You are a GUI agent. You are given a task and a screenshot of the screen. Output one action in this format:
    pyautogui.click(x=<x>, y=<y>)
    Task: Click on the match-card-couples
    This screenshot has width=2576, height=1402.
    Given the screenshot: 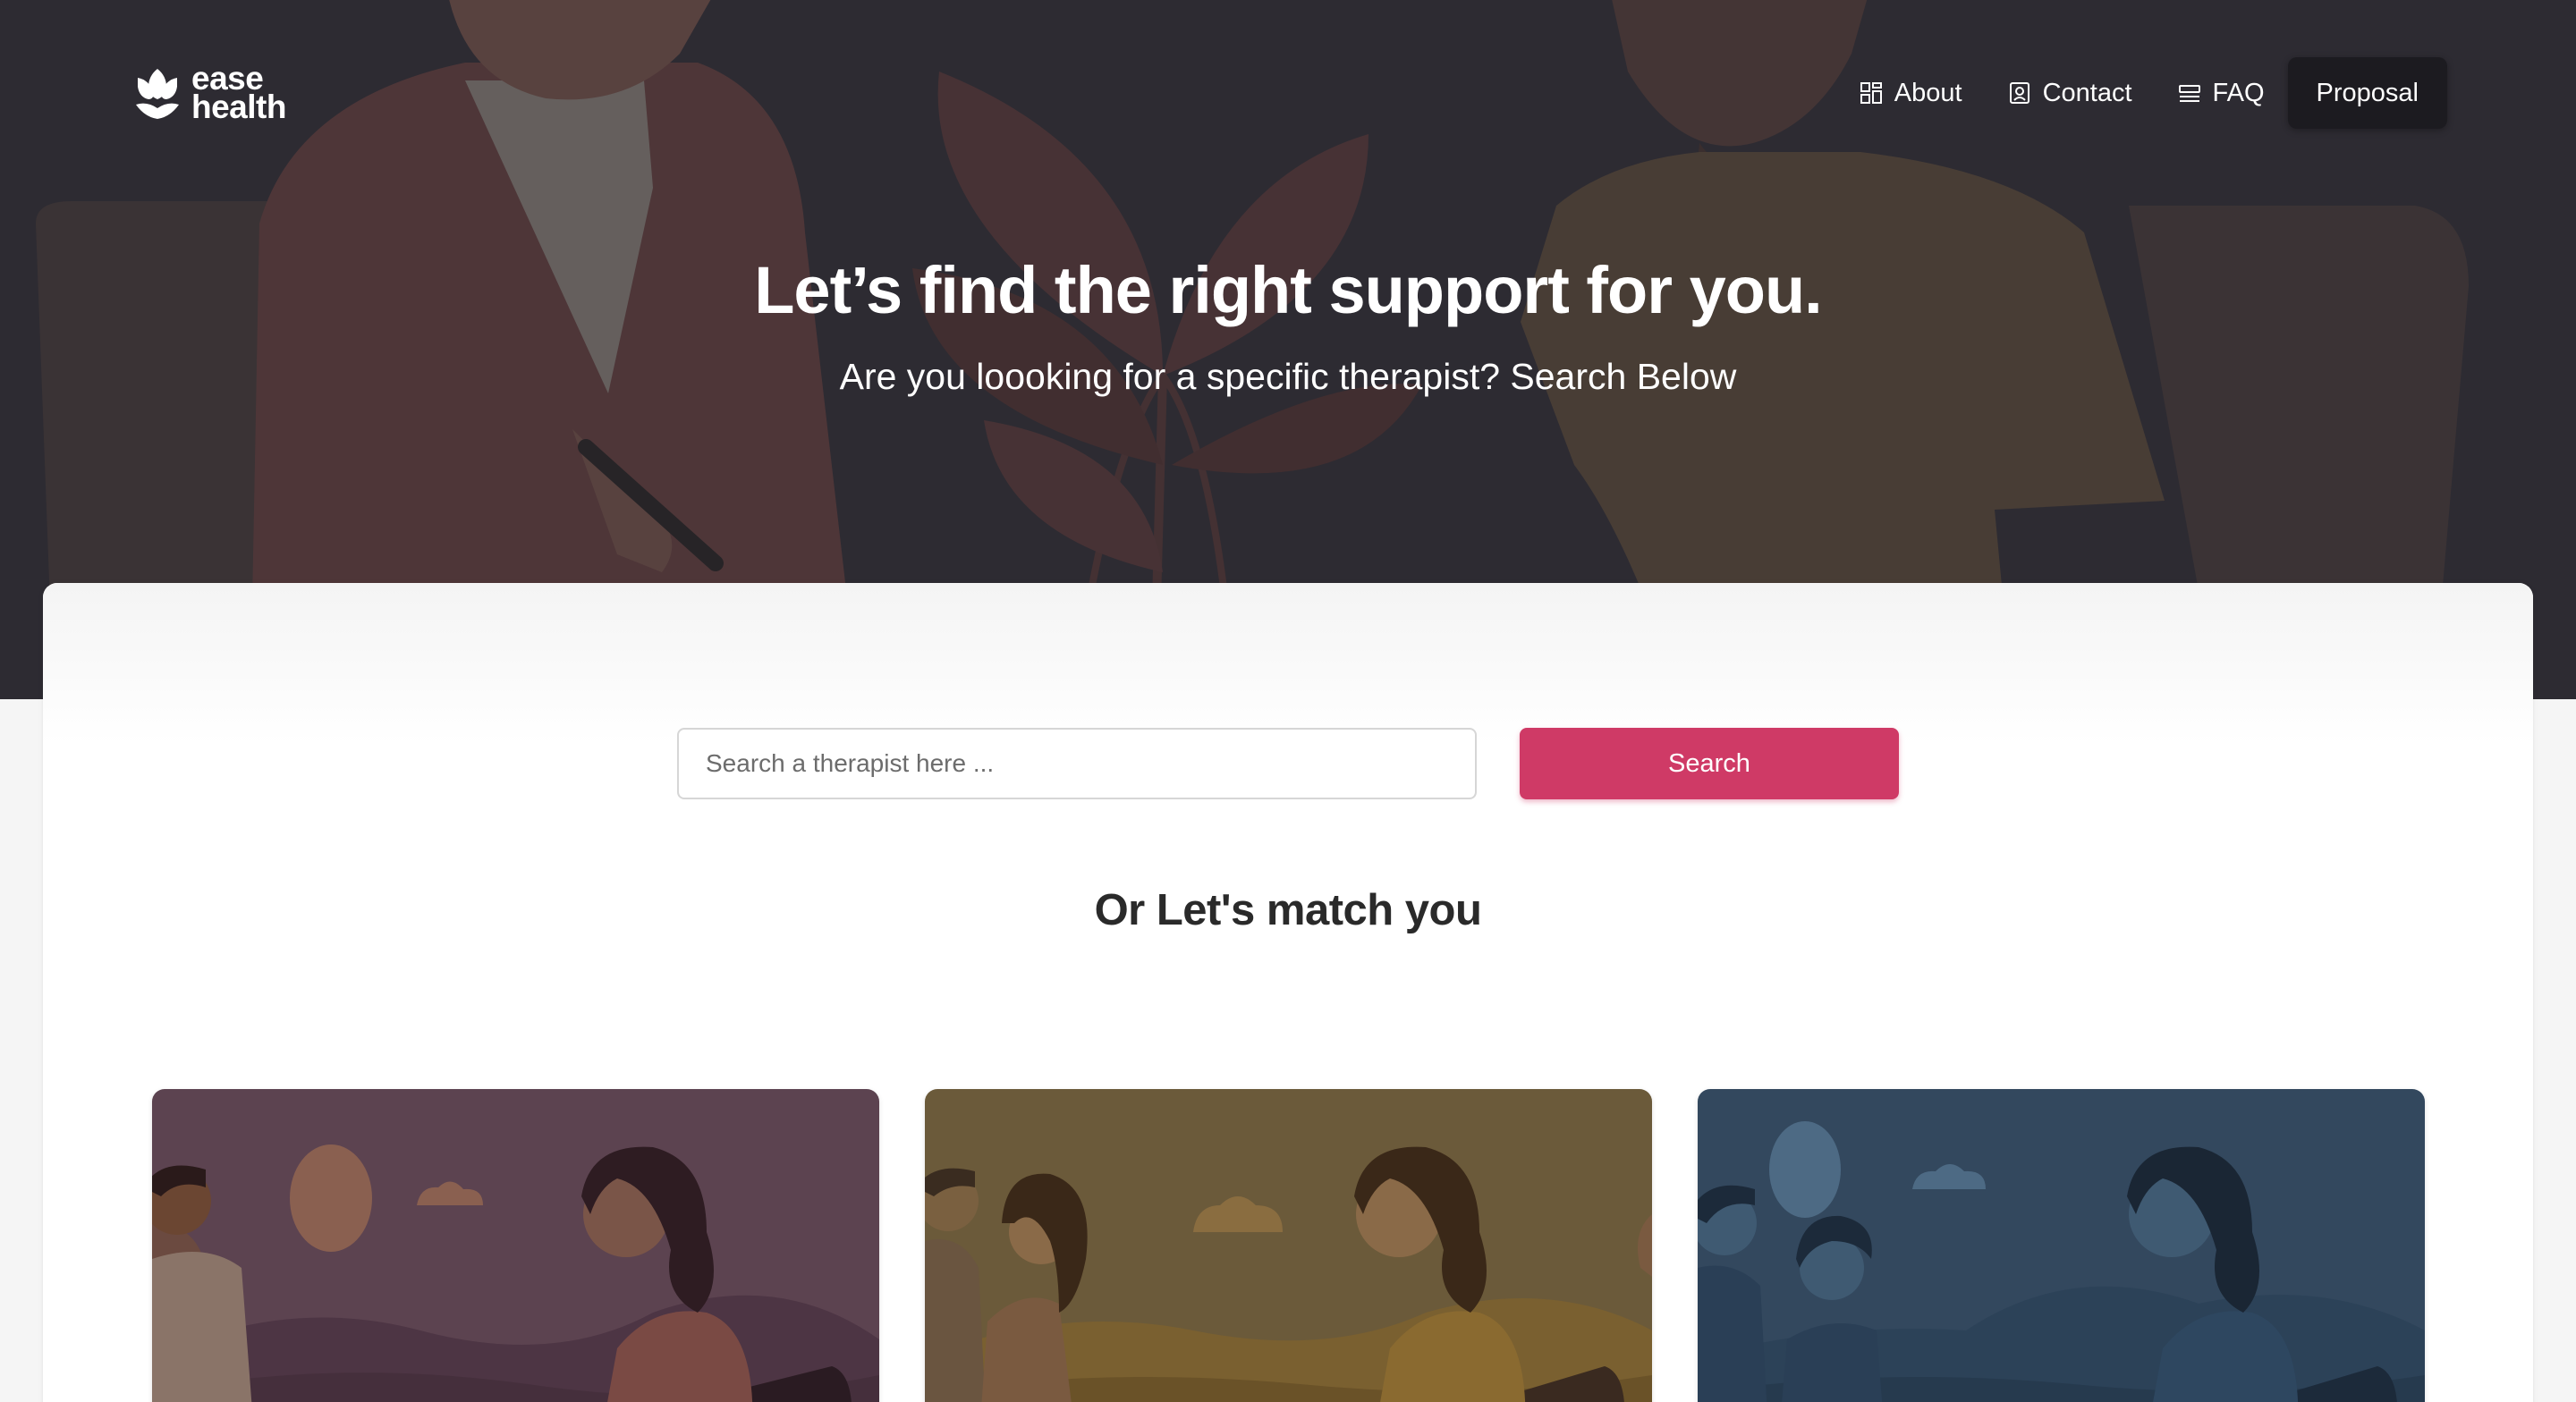 What is the action you would take?
    pyautogui.click(x=1288, y=1245)
    